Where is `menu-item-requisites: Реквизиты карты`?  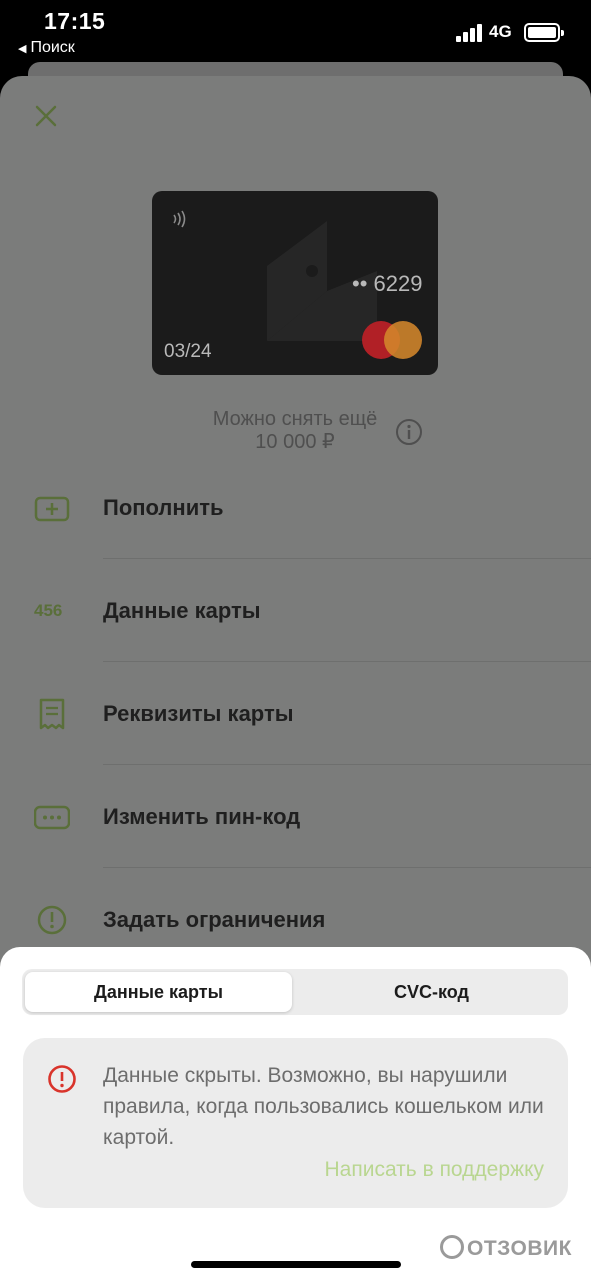
menu-item-requisites: Реквизиты карты is located at coordinates (295, 713).